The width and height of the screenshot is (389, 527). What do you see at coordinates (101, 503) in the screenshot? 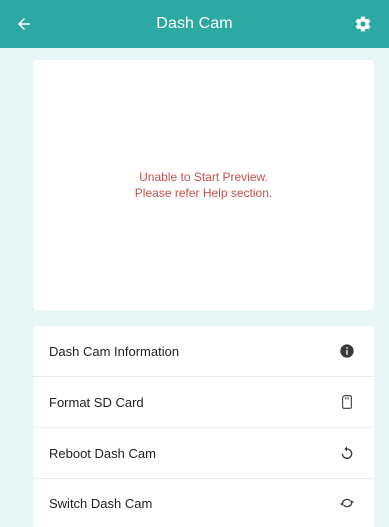
I see `menu-item-label: Switch Dash Cam` at bounding box center [101, 503].